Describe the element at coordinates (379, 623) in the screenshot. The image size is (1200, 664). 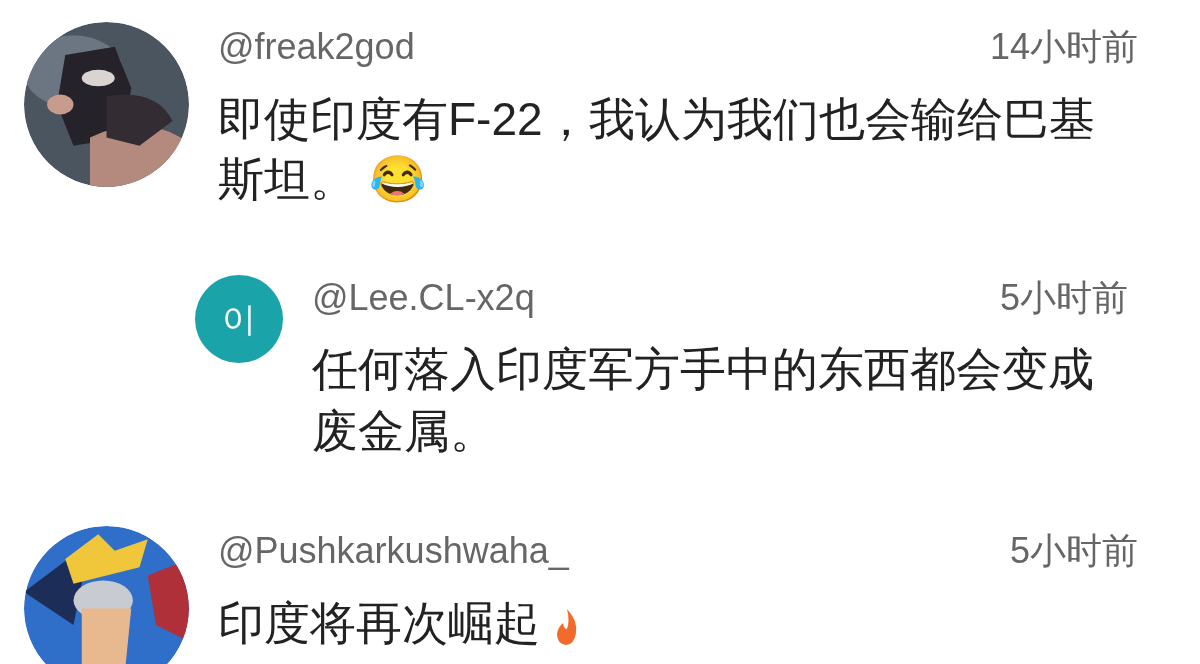
I see `comment-text: 印度将再次崛起` at that location.